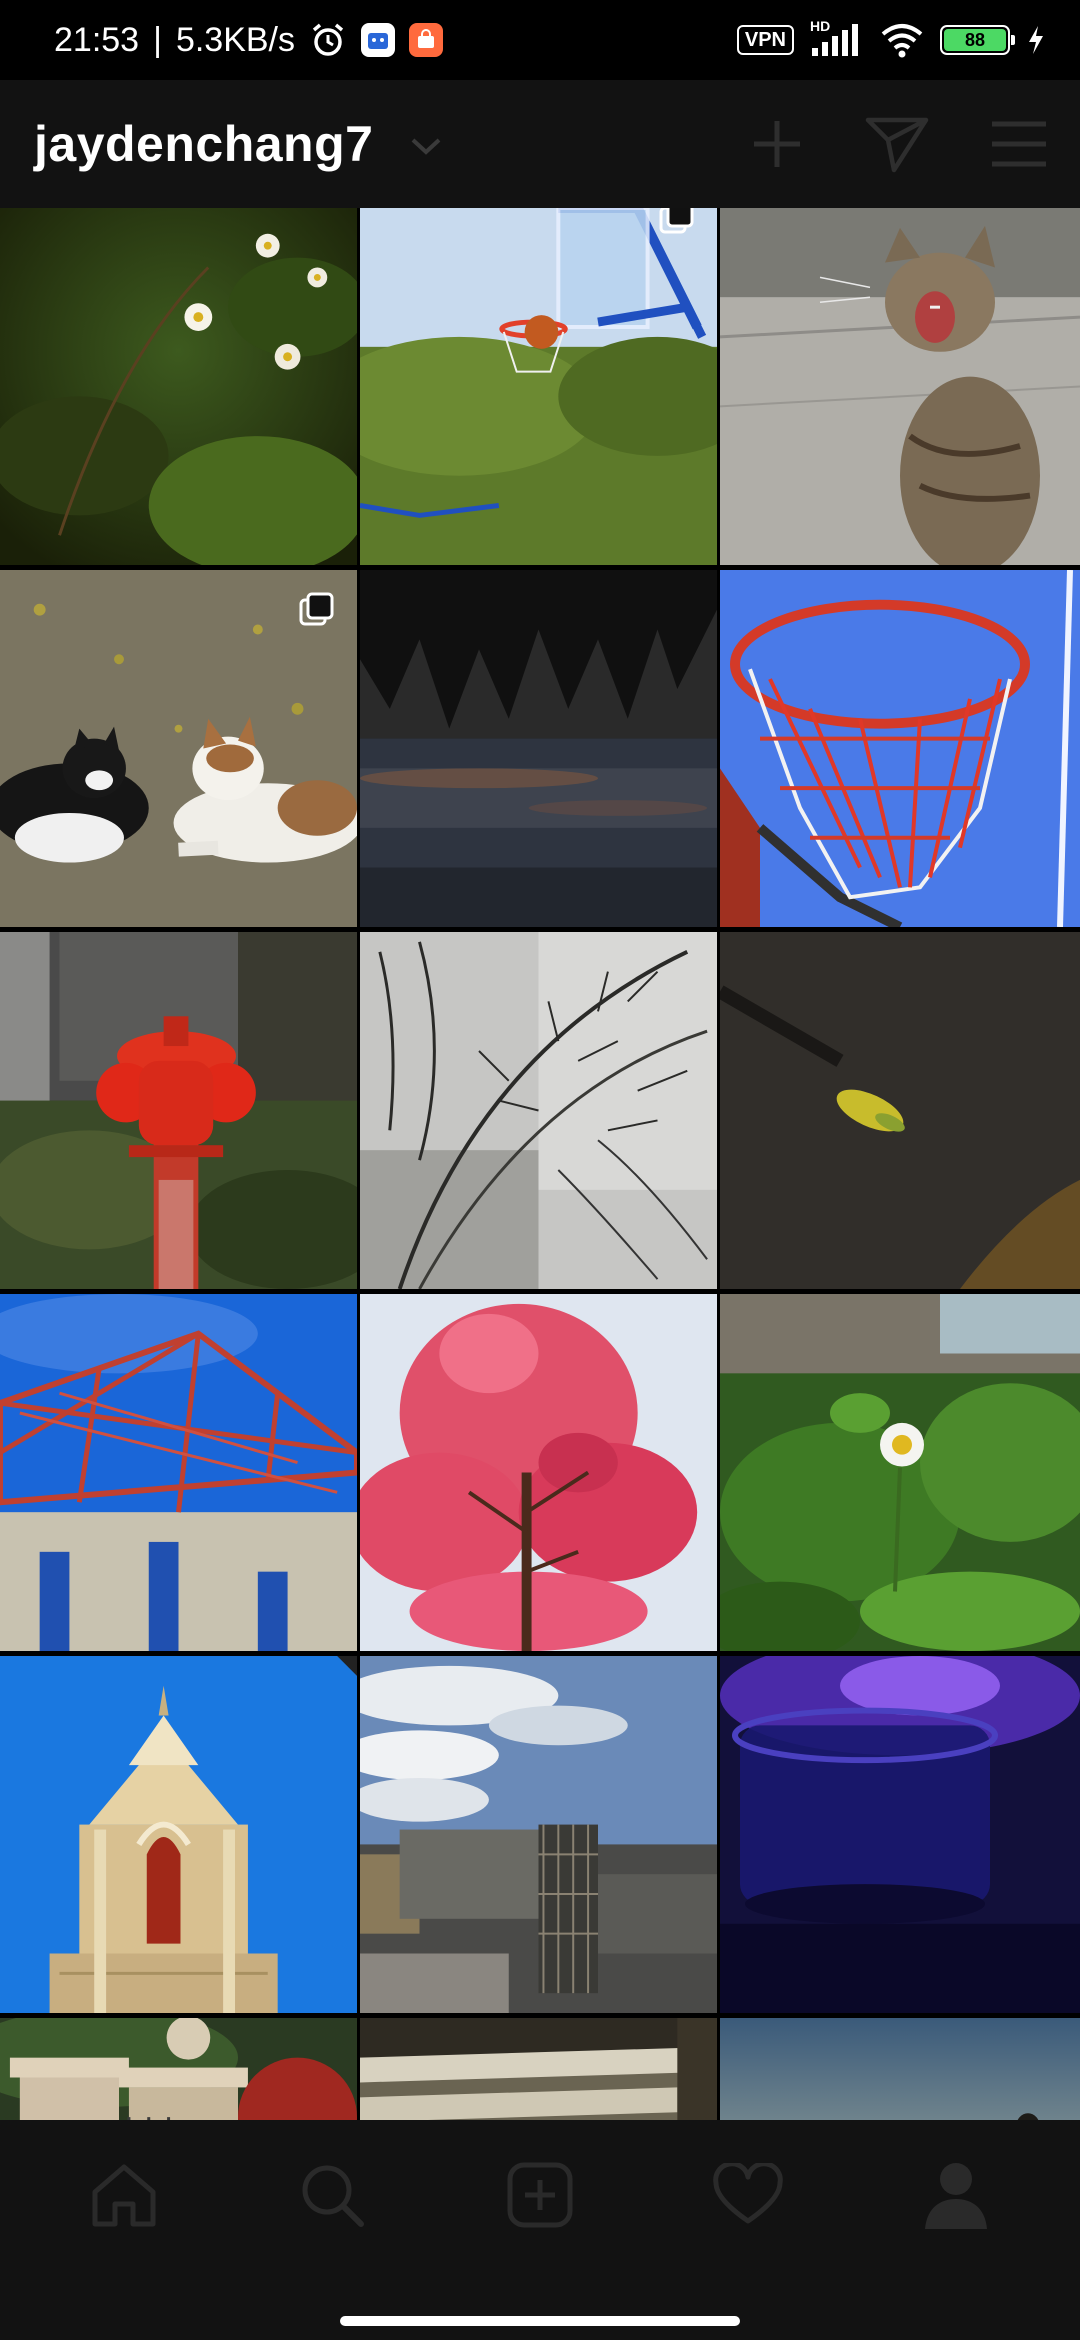 This screenshot has width=1080, height=2340. Describe the element at coordinates (765, 40) in the screenshot. I see `vpn-badge: VPN` at that location.